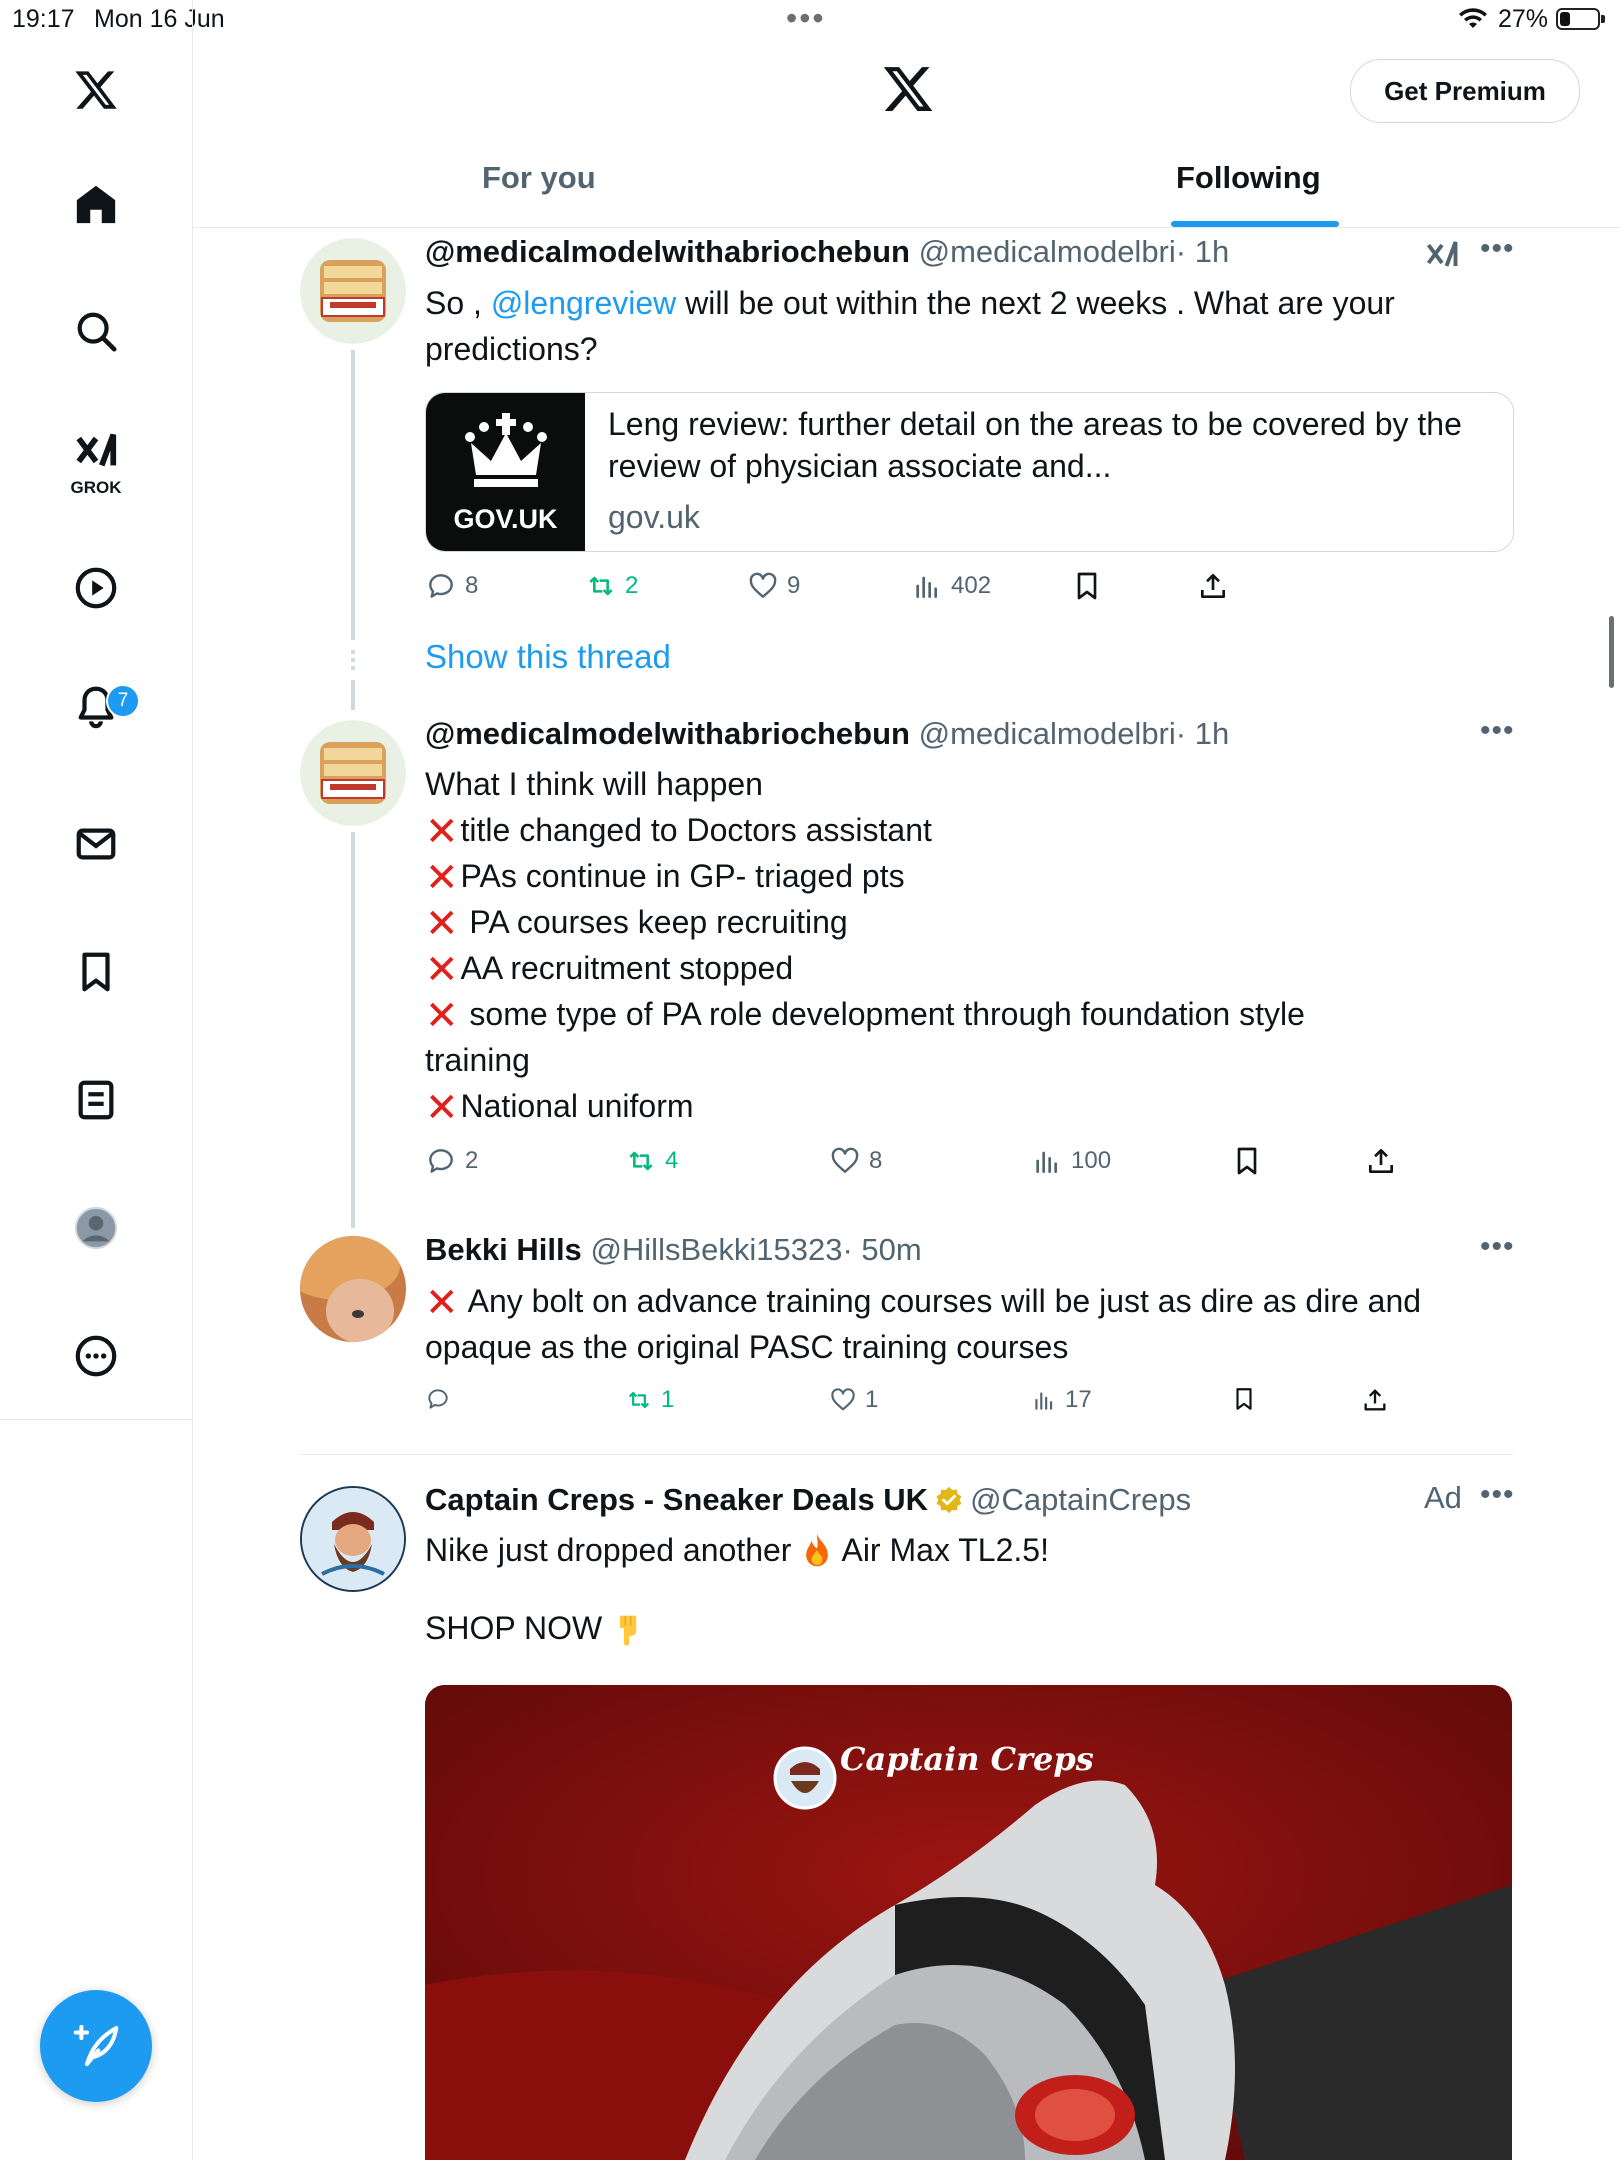  Describe the element at coordinates (548, 657) in the screenshot. I see `show-thread-link: Show this thread` at that location.